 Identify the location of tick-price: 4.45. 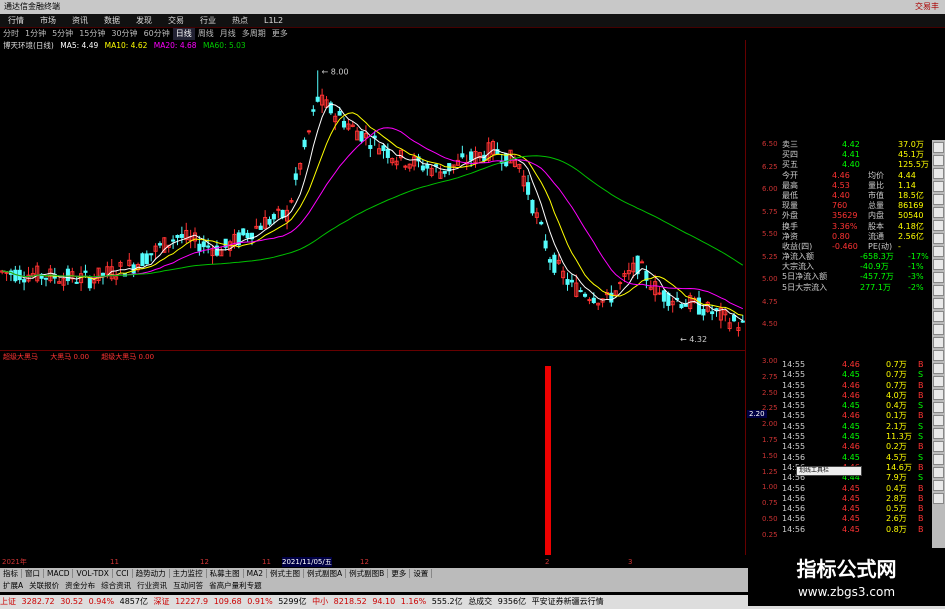
(851, 375).